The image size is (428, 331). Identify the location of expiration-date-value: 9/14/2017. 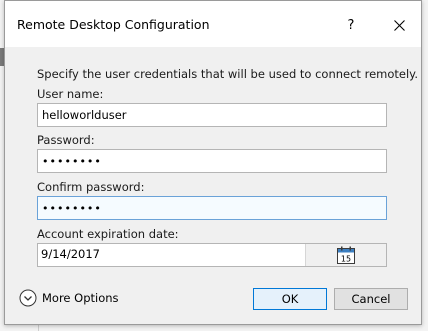
(70, 254).